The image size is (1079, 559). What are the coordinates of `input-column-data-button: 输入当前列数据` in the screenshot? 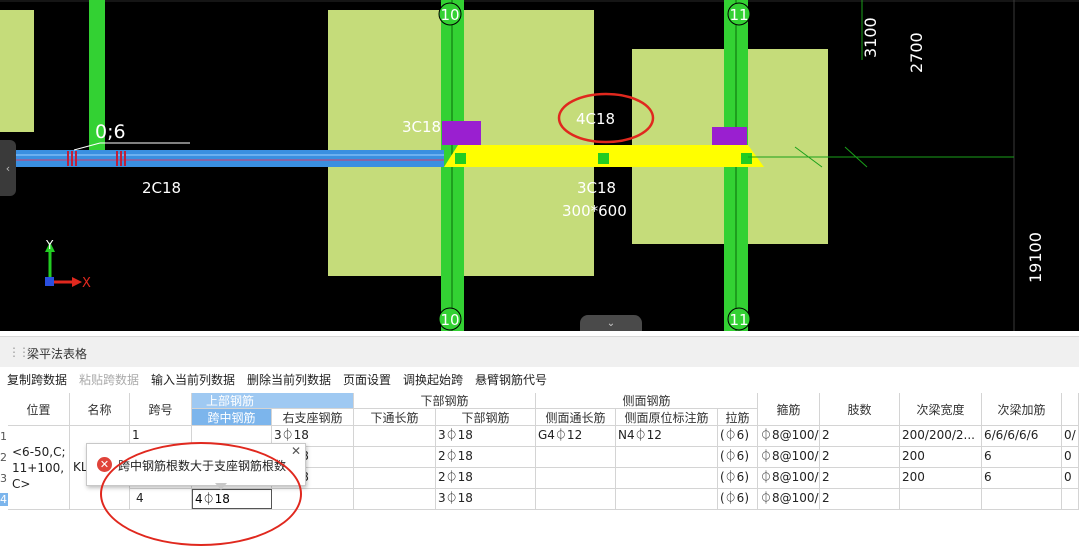 It's located at (193, 379).